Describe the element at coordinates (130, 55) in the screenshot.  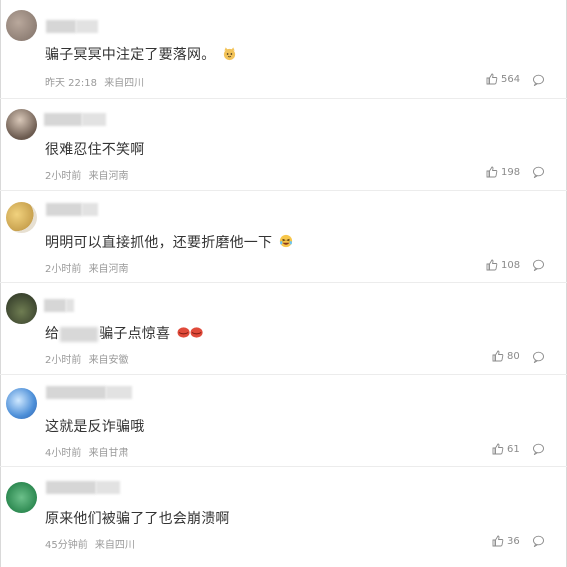
I see `comment-text-content: 骗子冥冥中注定了要落网。` at that location.